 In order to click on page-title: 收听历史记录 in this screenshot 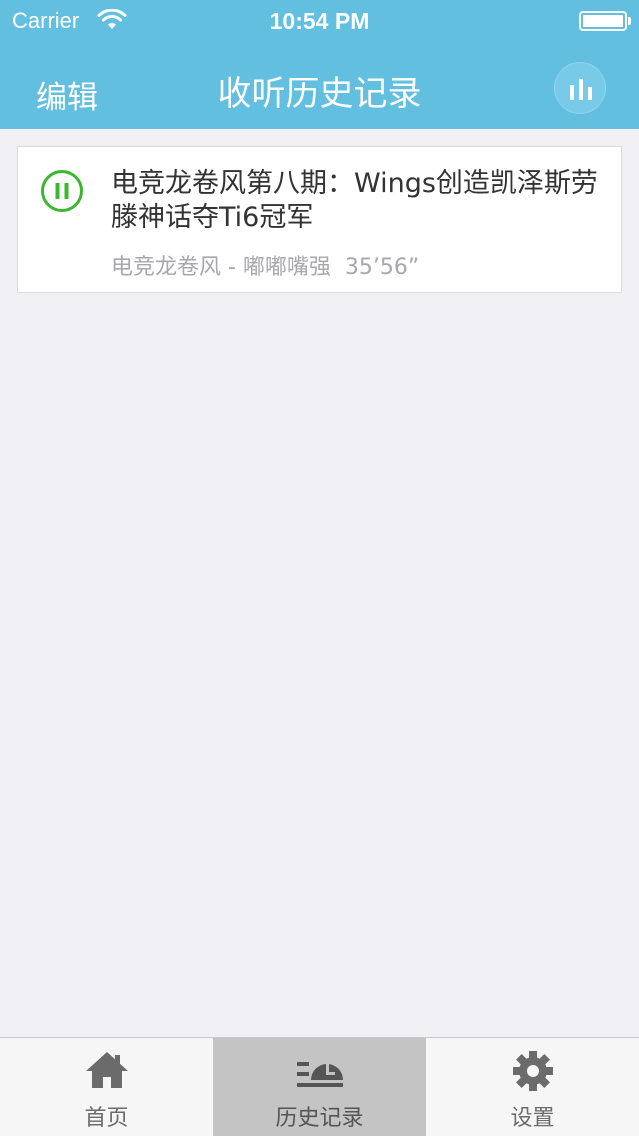, I will do `click(319, 94)`.